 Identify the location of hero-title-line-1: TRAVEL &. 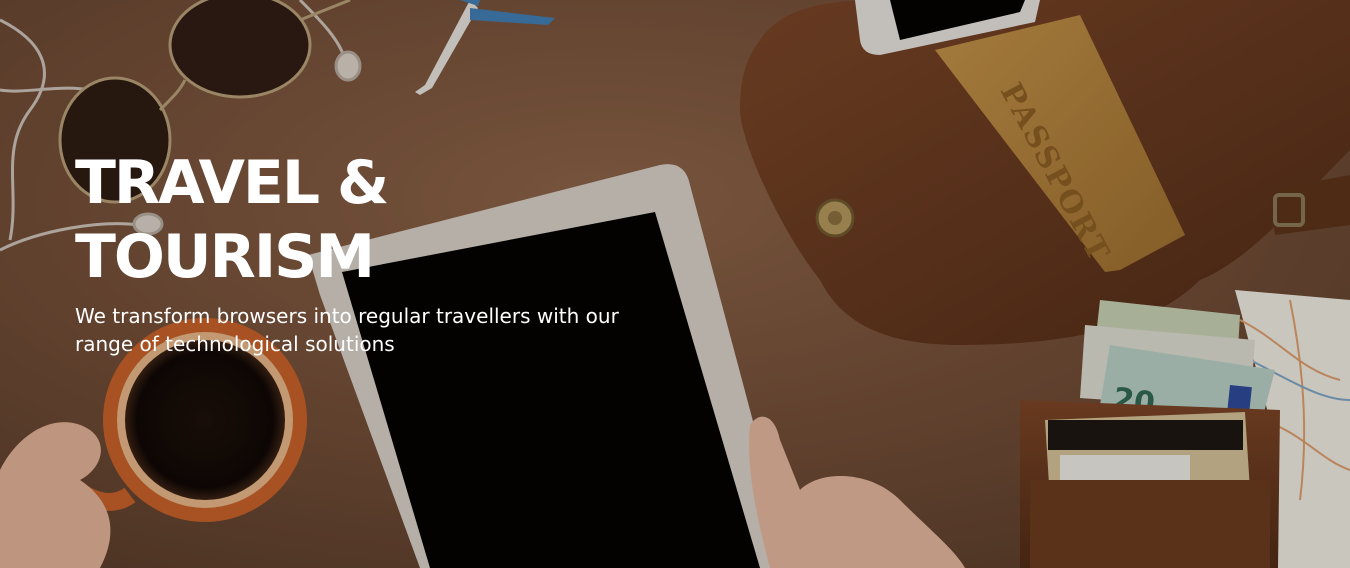
(232, 183).